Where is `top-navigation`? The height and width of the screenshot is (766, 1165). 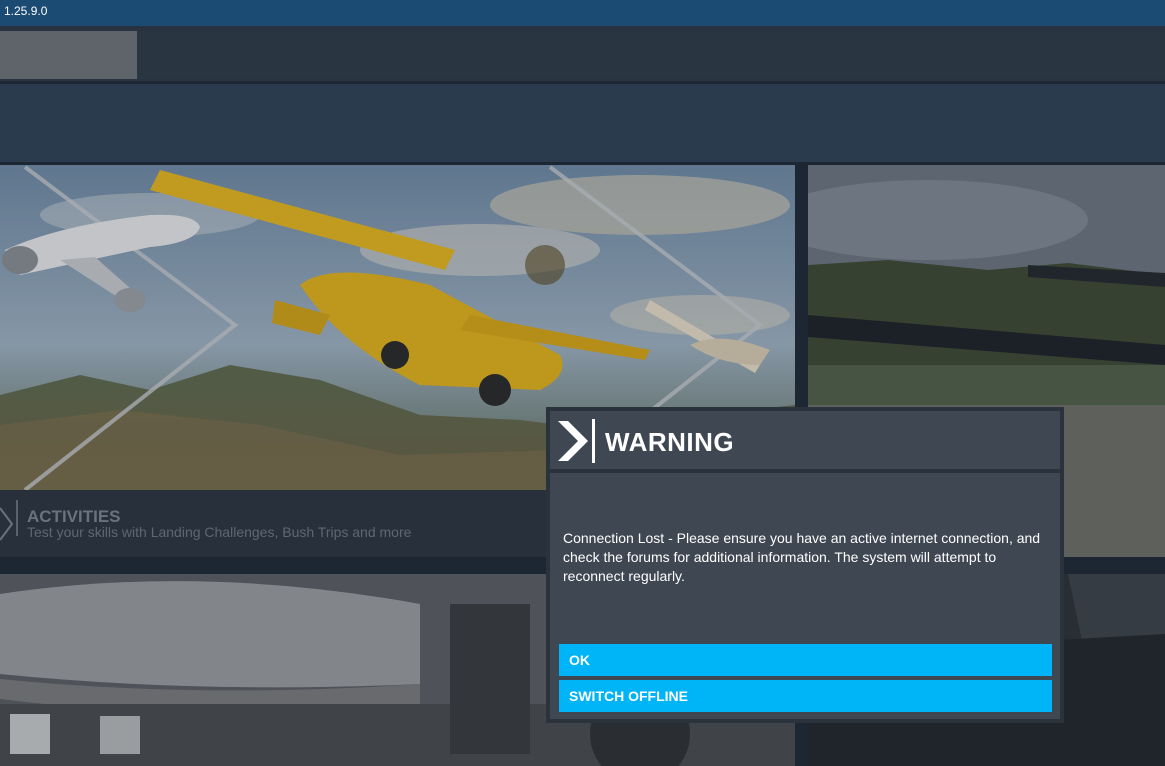 top-navigation is located at coordinates (582, 53).